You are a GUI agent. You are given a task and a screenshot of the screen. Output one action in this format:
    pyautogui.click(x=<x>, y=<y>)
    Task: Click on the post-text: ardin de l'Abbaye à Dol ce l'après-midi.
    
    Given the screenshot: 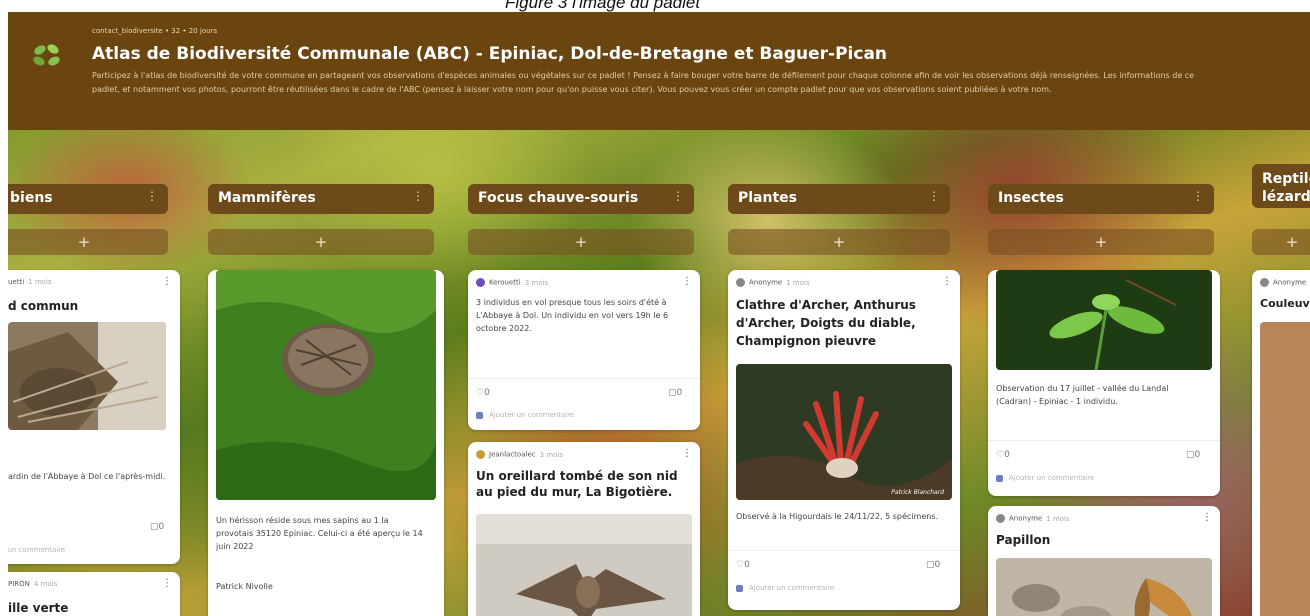 What is the action you would take?
    pyautogui.click(x=87, y=476)
    